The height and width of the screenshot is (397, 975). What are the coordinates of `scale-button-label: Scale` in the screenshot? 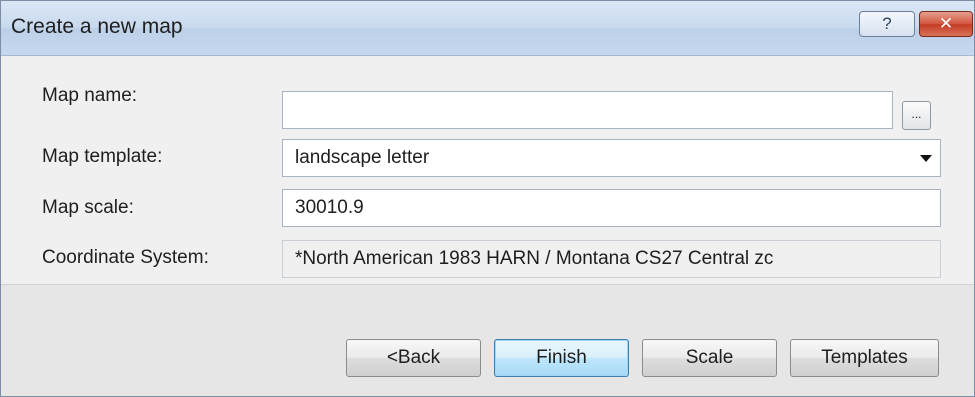 It's located at (709, 357).